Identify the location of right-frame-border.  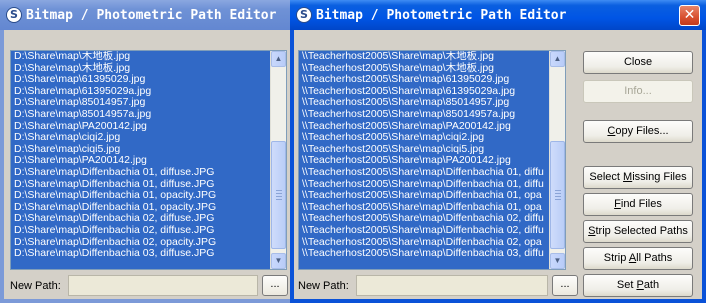
(704, 166).